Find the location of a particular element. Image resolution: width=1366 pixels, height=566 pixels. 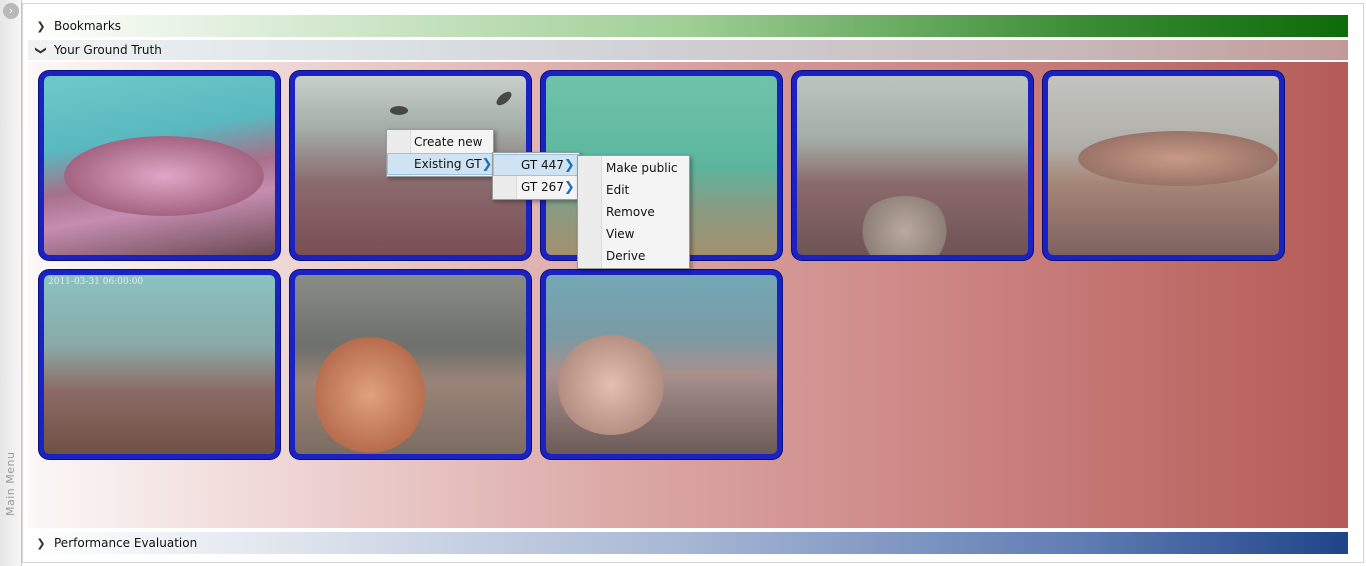

context-menu: Create new Existing GT ❯ is located at coordinates (440, 153).